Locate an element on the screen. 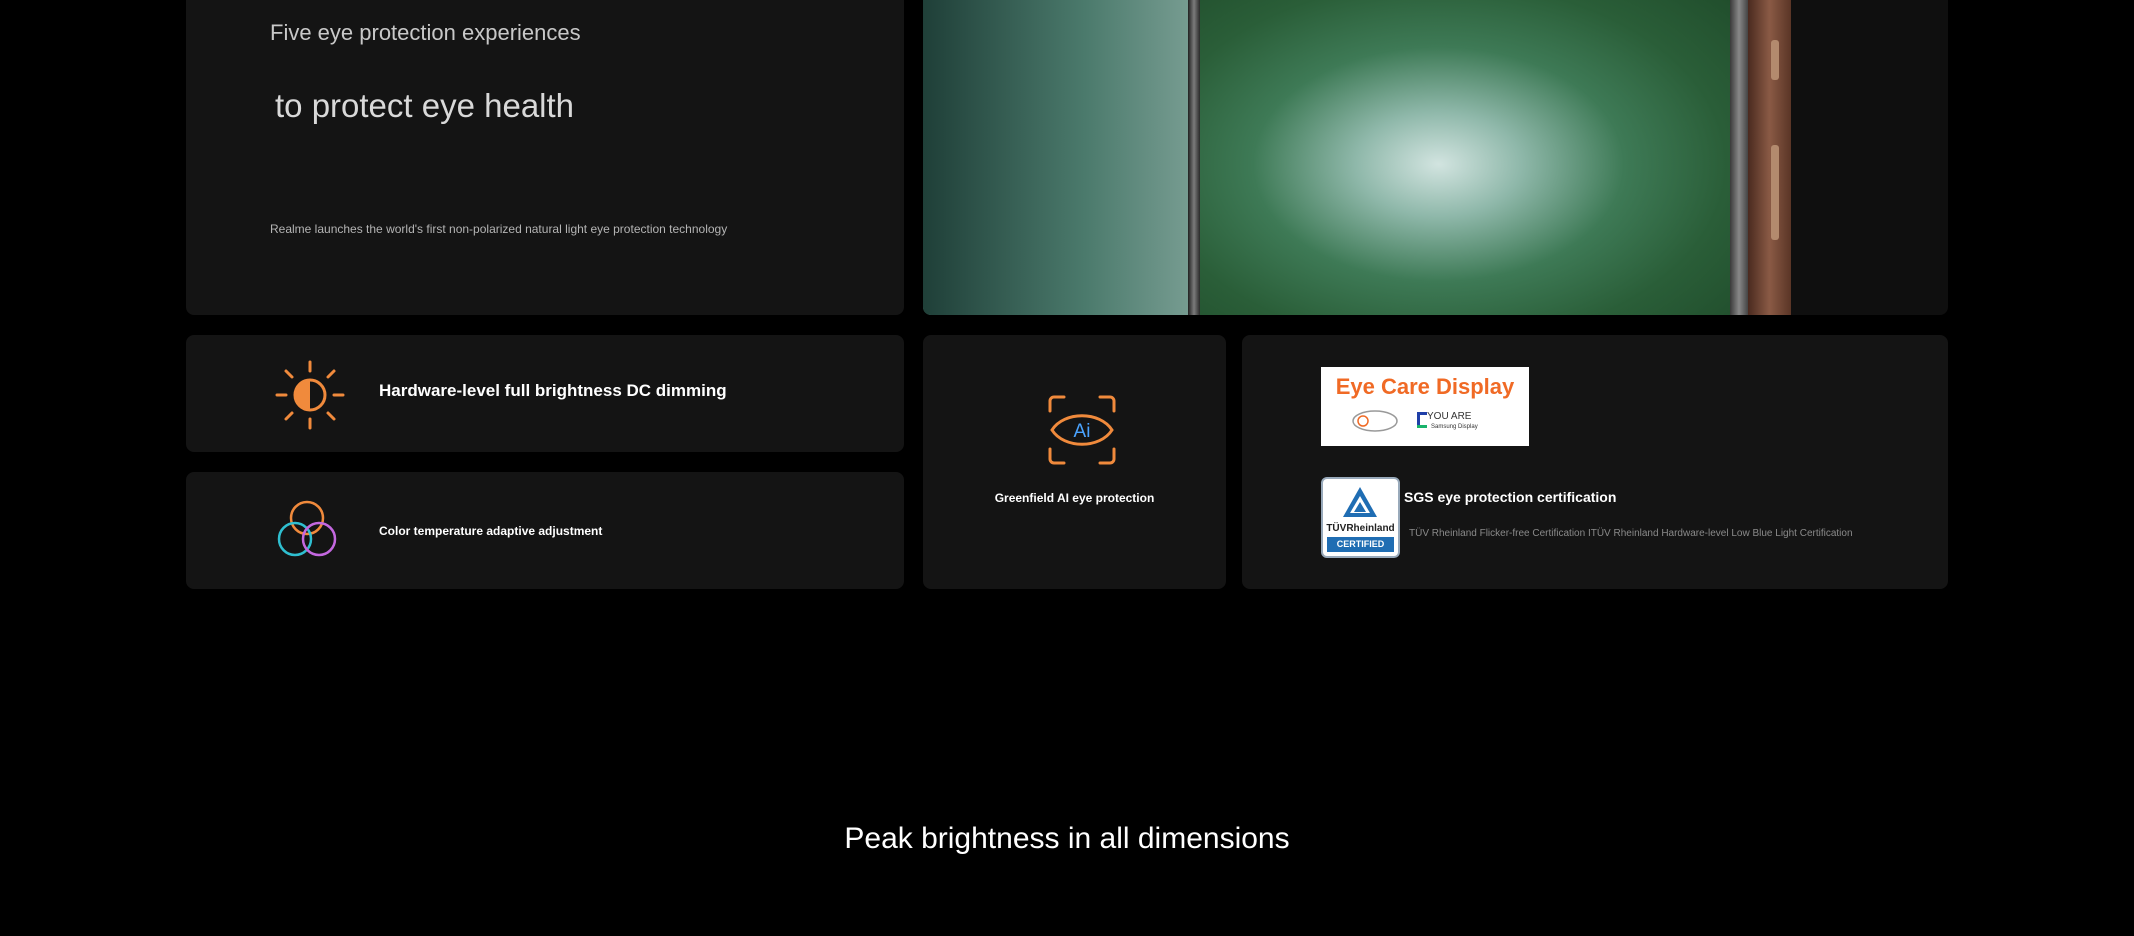 This screenshot has height=936, width=2134. color-temperature-card: Color temperature adaptive adjustment is located at coordinates (545, 530).